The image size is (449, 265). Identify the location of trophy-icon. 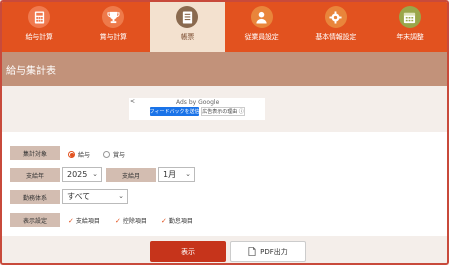
(113, 17).